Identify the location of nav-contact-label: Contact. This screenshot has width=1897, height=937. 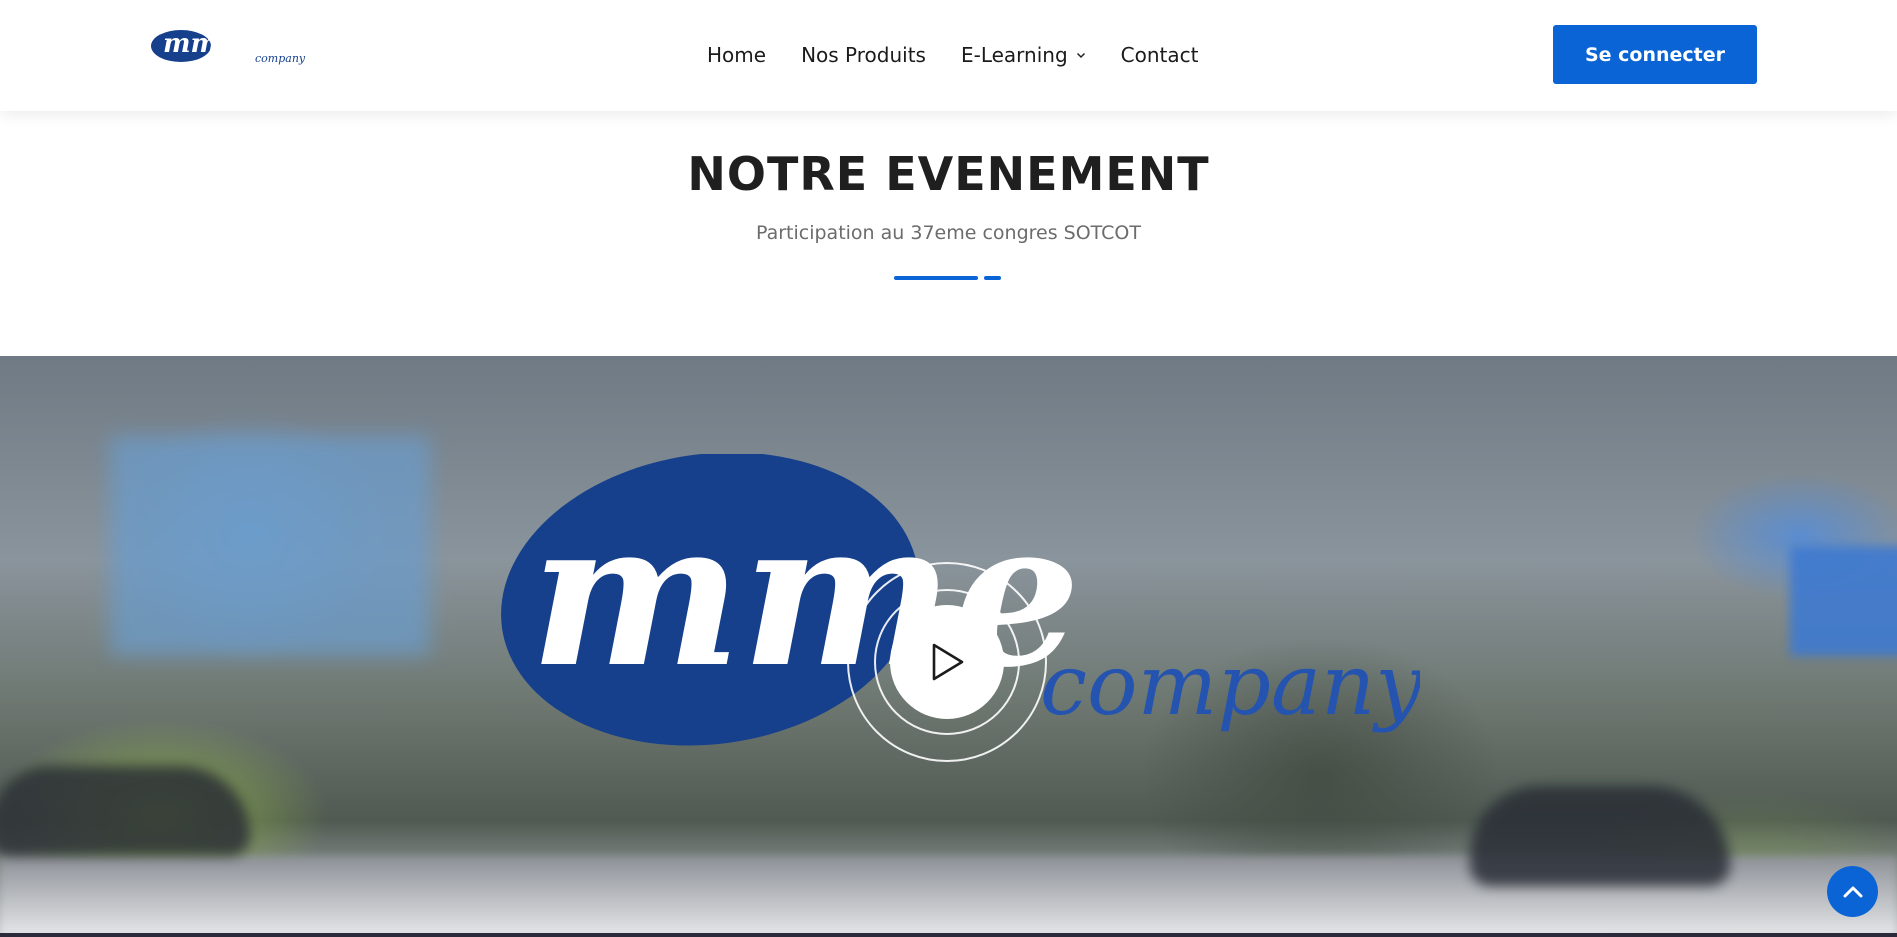
(1159, 55).